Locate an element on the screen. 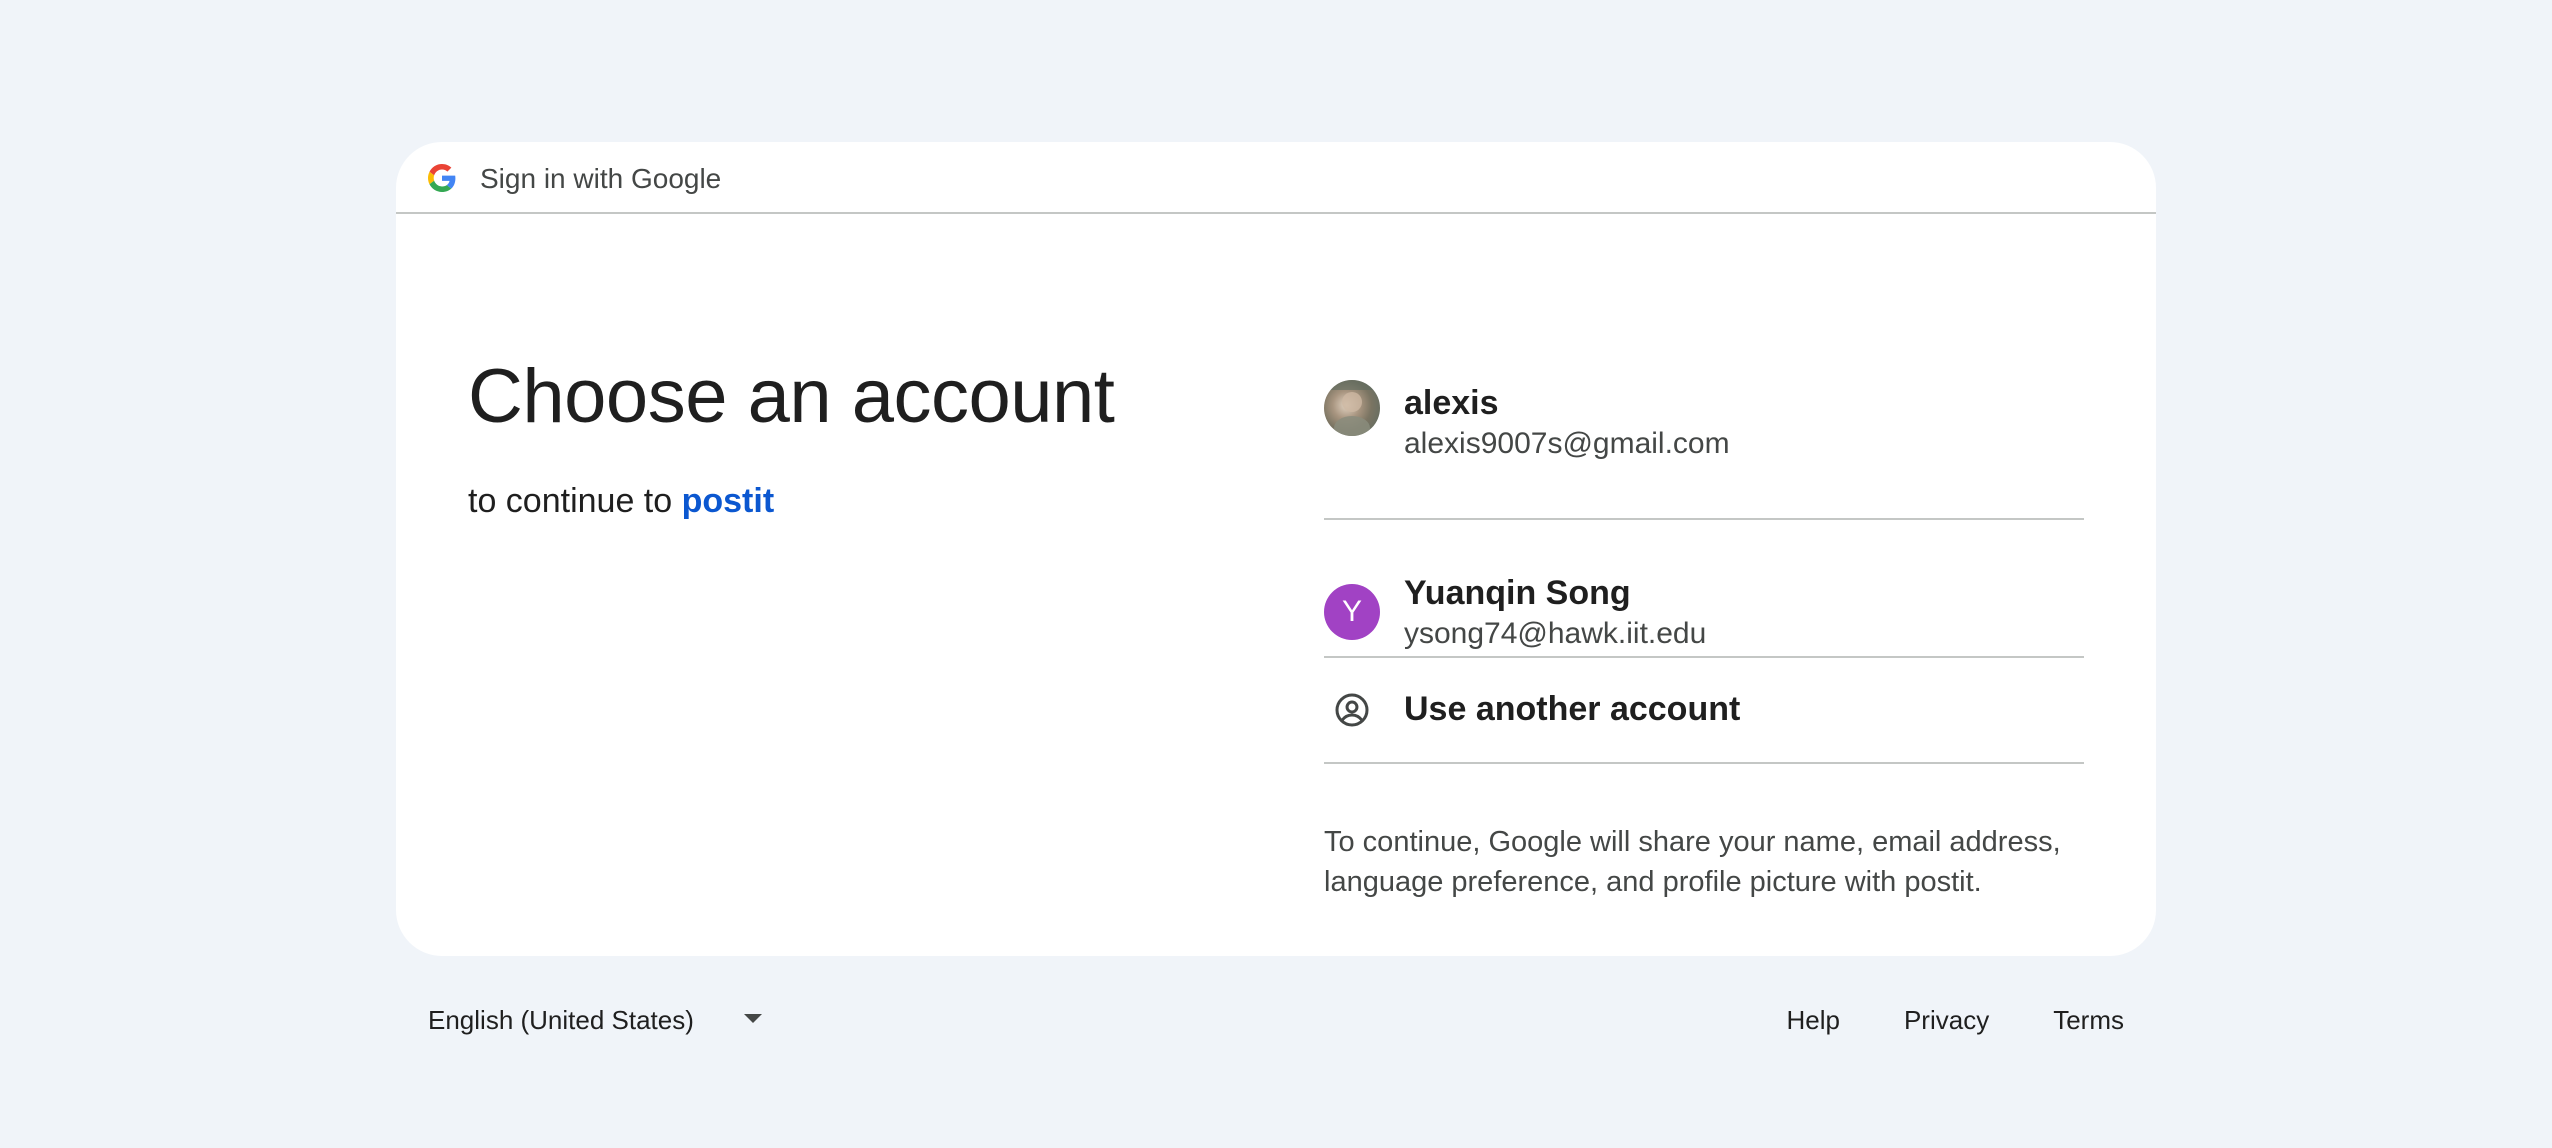  card-header: Sign in with Google is located at coordinates (1276, 178).